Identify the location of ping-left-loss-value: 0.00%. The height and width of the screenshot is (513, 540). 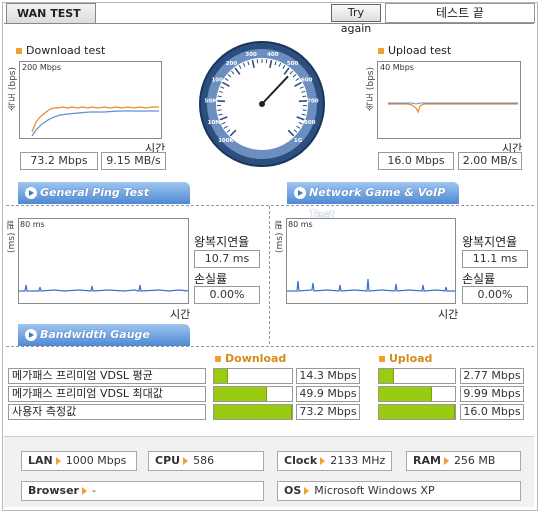
(227, 295).